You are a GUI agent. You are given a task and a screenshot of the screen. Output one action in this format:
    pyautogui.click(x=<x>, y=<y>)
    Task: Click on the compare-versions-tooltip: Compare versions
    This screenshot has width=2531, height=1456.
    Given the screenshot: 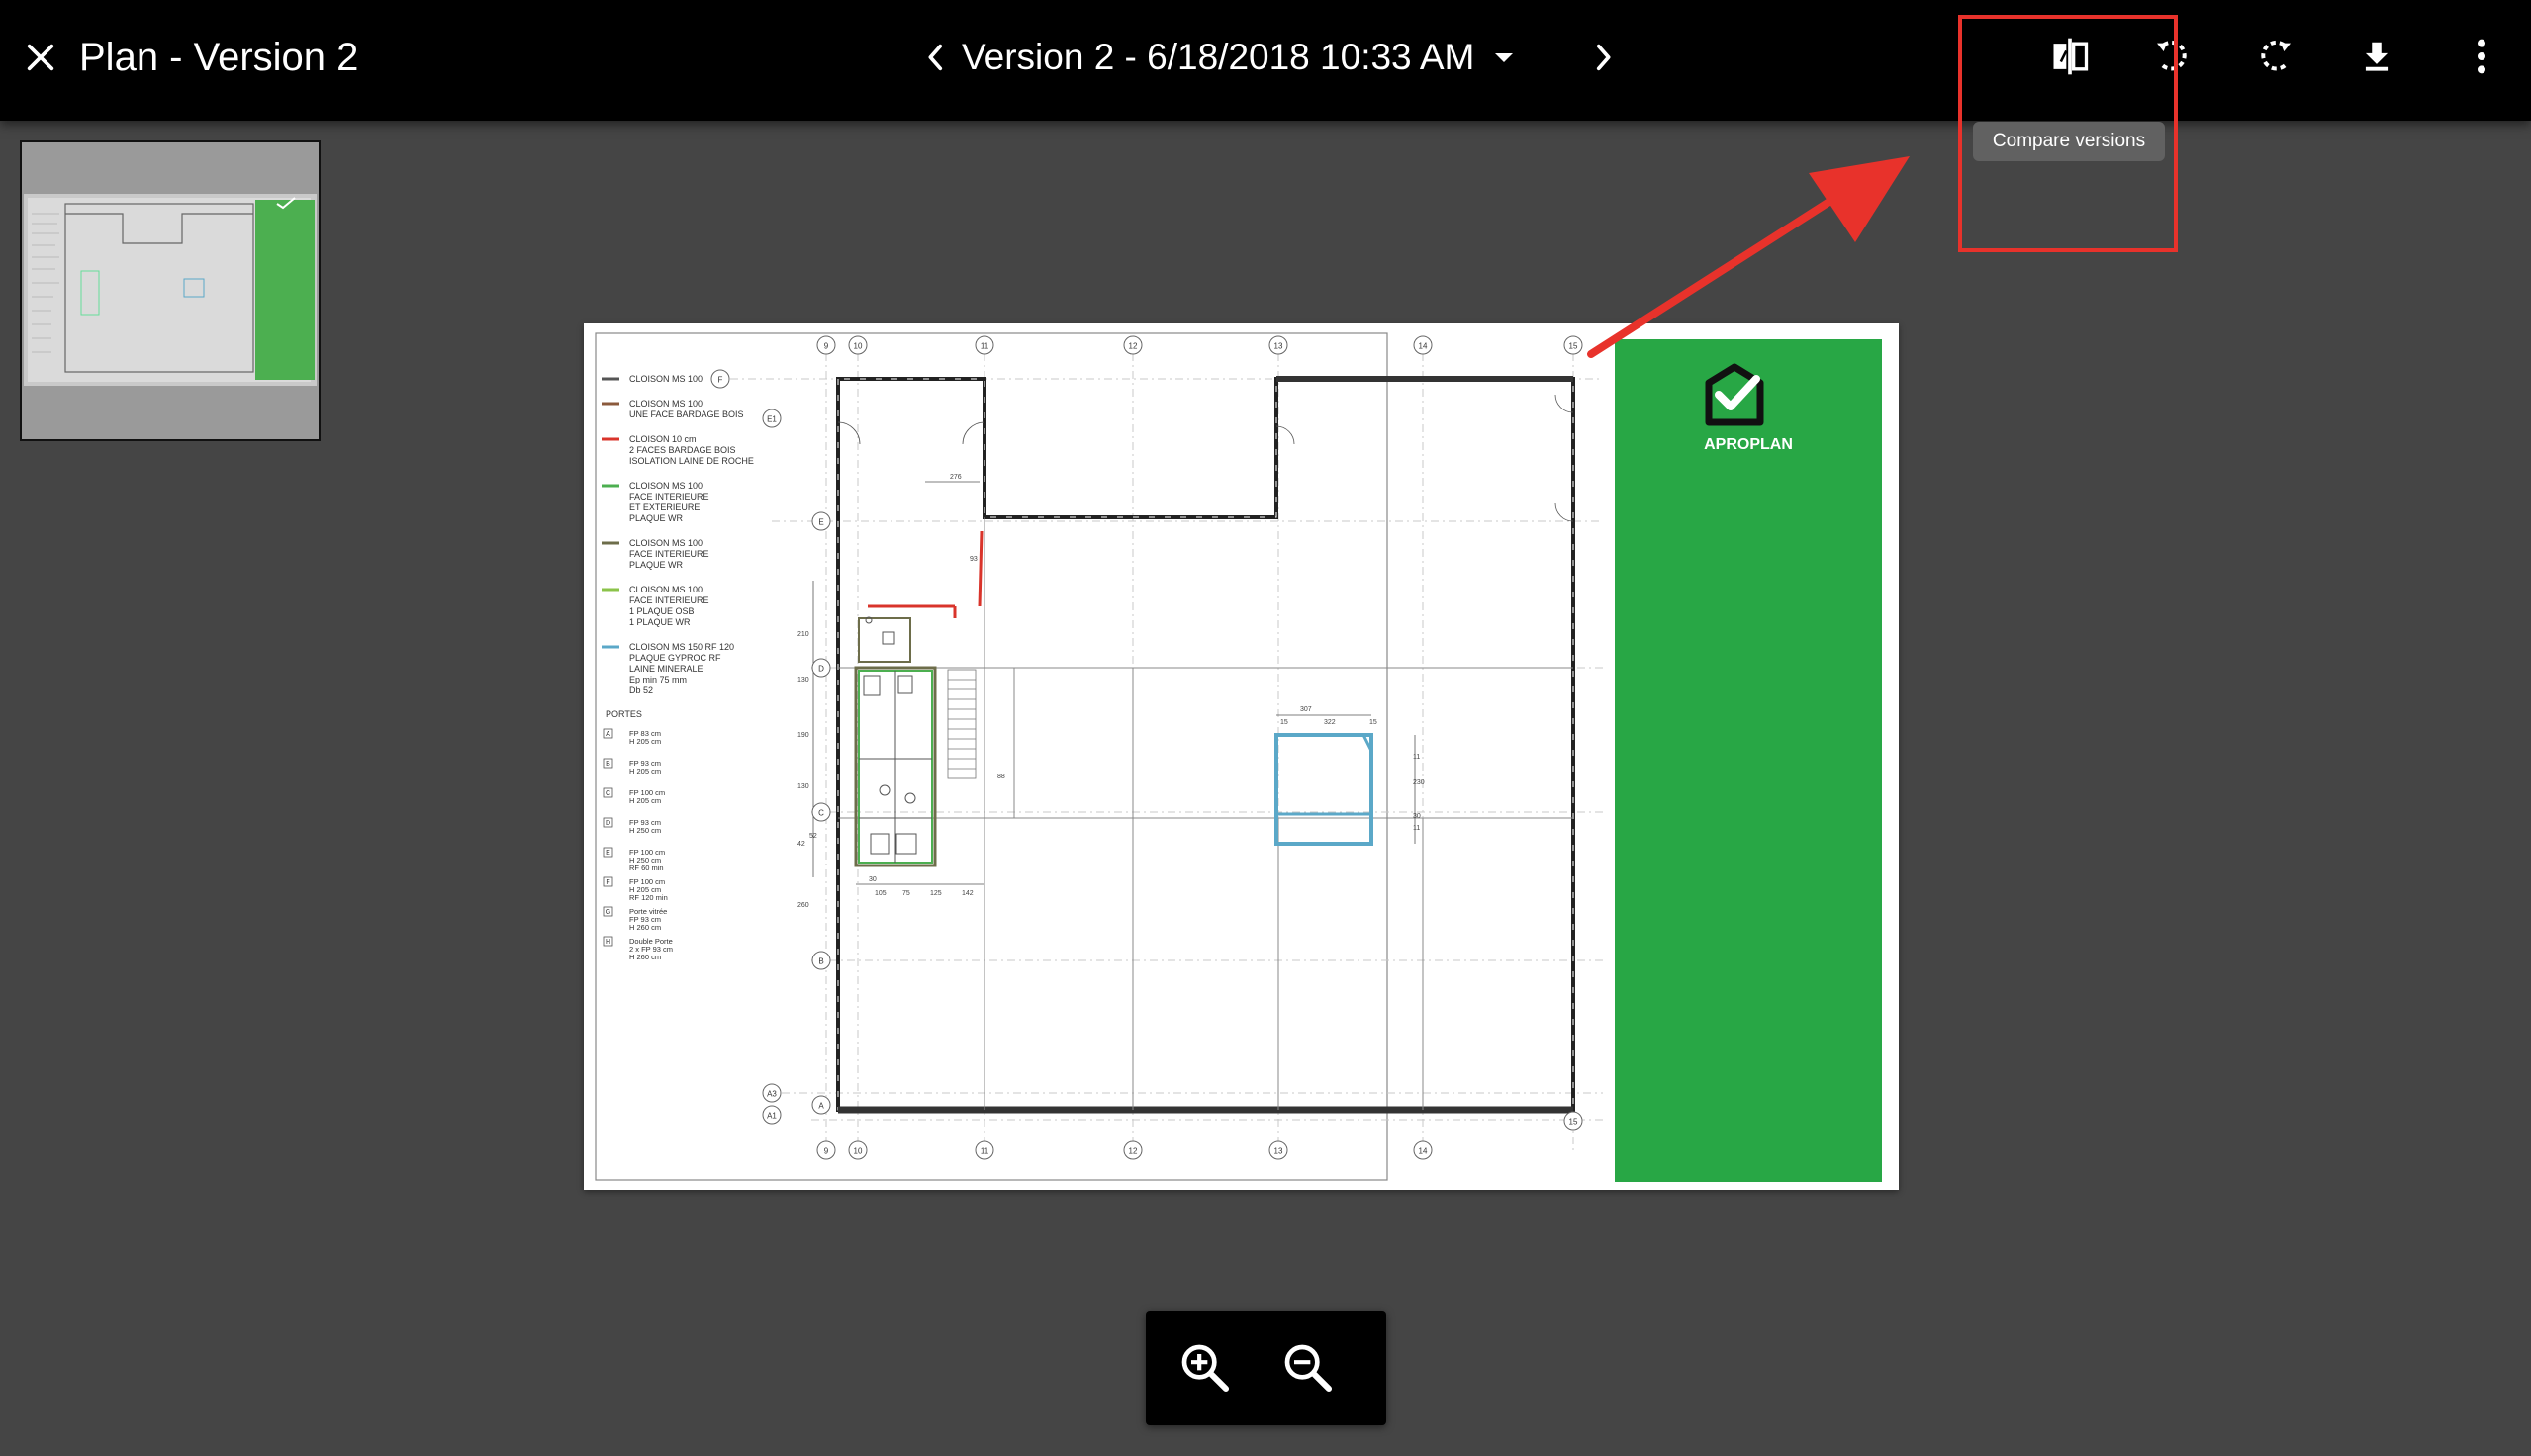 What is the action you would take?
    pyautogui.click(x=2069, y=141)
    